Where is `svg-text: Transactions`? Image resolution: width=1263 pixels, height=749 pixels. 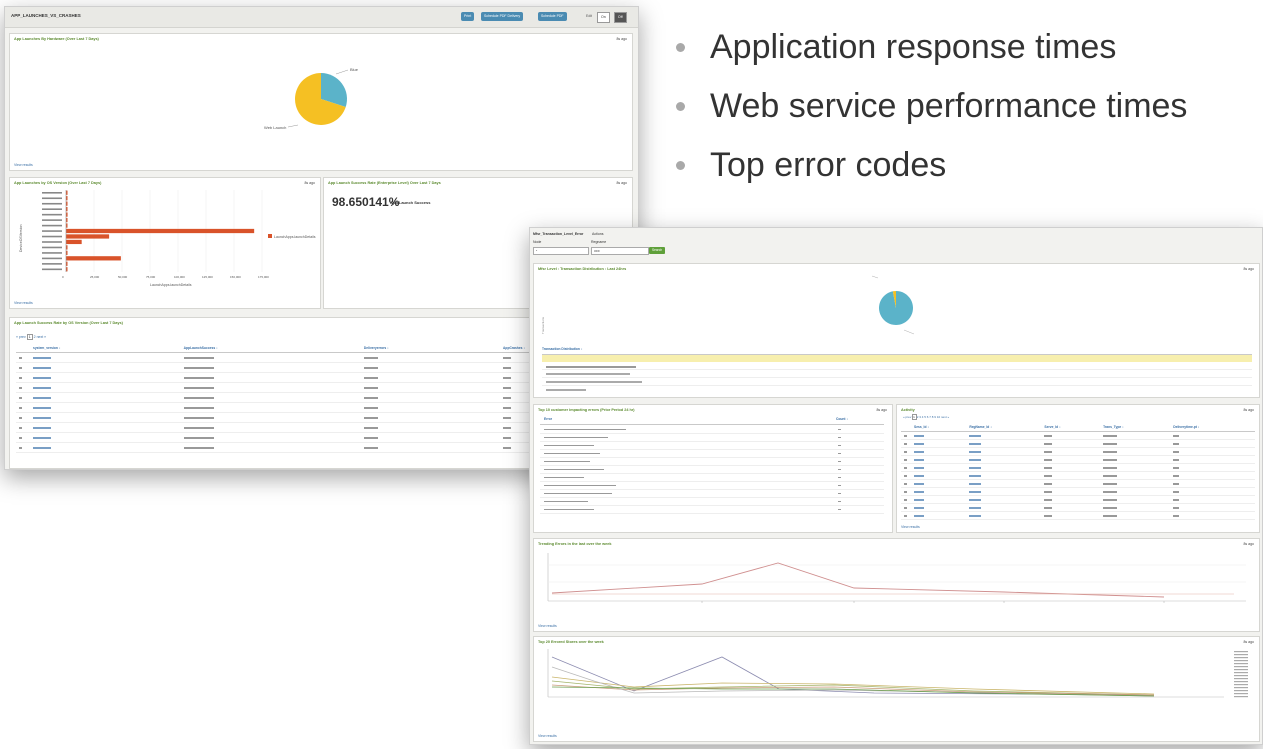
svg-text: Transactions is located at coordinates (543, 325).